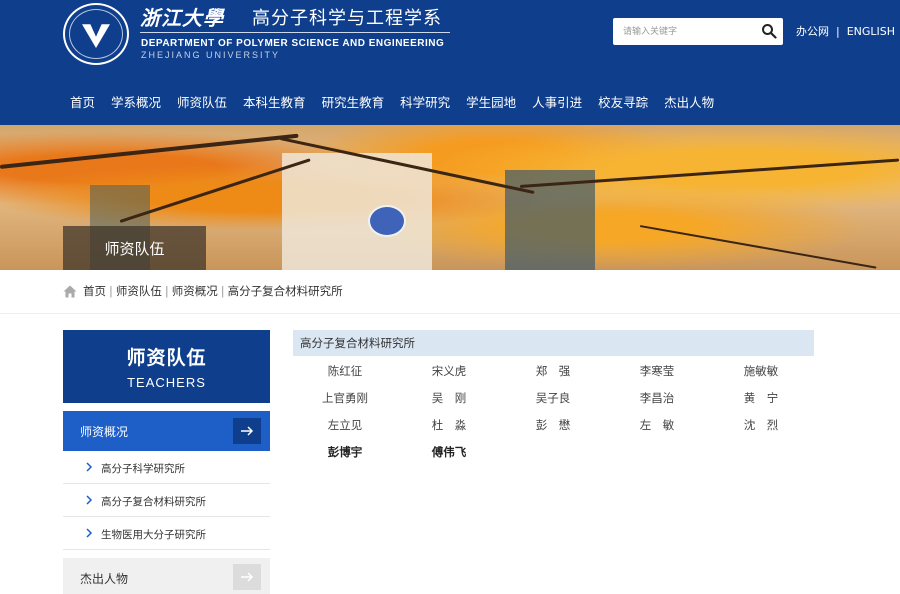 The height and width of the screenshot is (594, 900). What do you see at coordinates (553, 425) in the screenshot?
I see `faculty-name-link: 彭 懋` at bounding box center [553, 425].